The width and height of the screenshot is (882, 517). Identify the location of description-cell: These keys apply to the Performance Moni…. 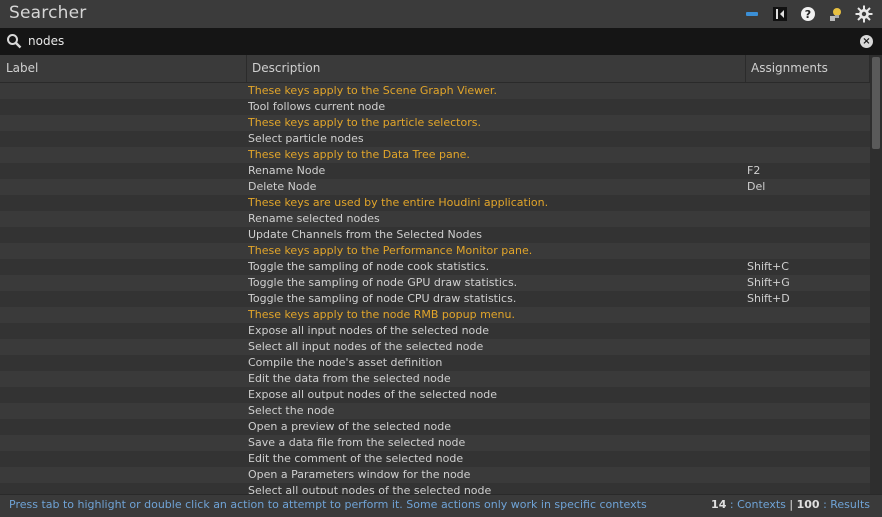
(390, 250).